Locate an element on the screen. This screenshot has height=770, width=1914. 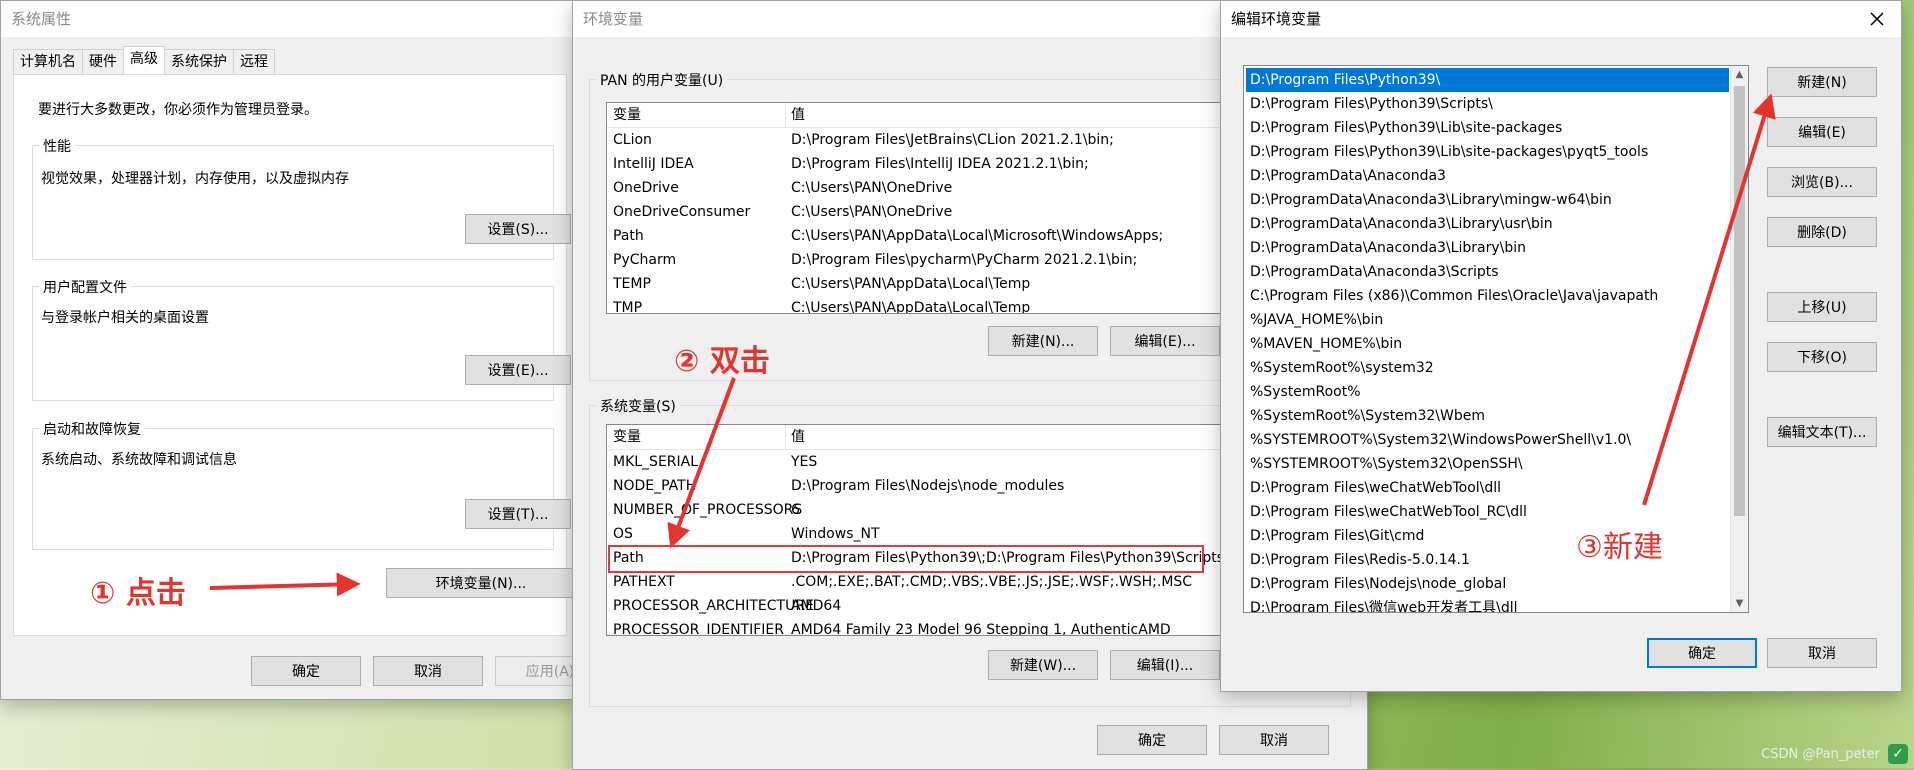
path-row-highlight is located at coordinates (906, 559).